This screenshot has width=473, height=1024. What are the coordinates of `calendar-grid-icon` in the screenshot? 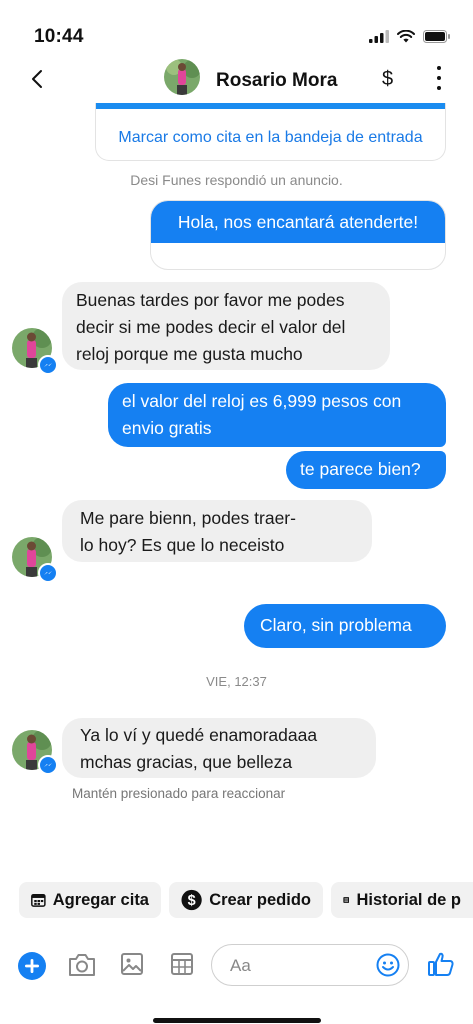 It's located at (182, 964).